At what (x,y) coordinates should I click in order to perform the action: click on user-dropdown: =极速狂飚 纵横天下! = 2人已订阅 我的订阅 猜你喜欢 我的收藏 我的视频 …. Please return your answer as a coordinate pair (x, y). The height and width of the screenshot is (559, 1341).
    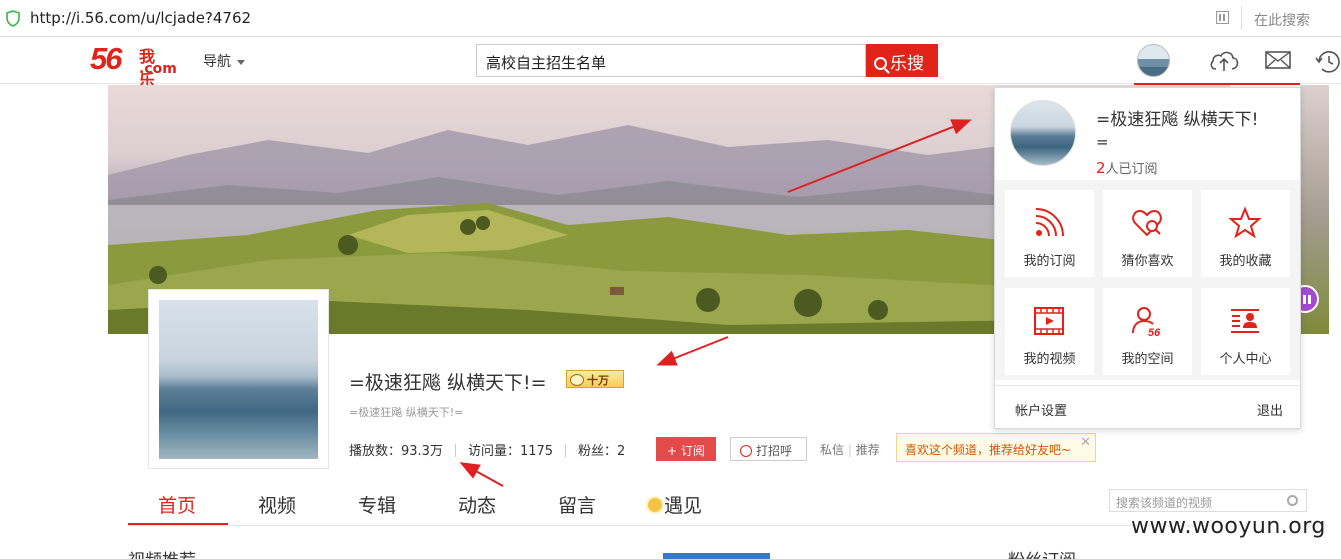
    Looking at the image, I should click on (1147, 258).